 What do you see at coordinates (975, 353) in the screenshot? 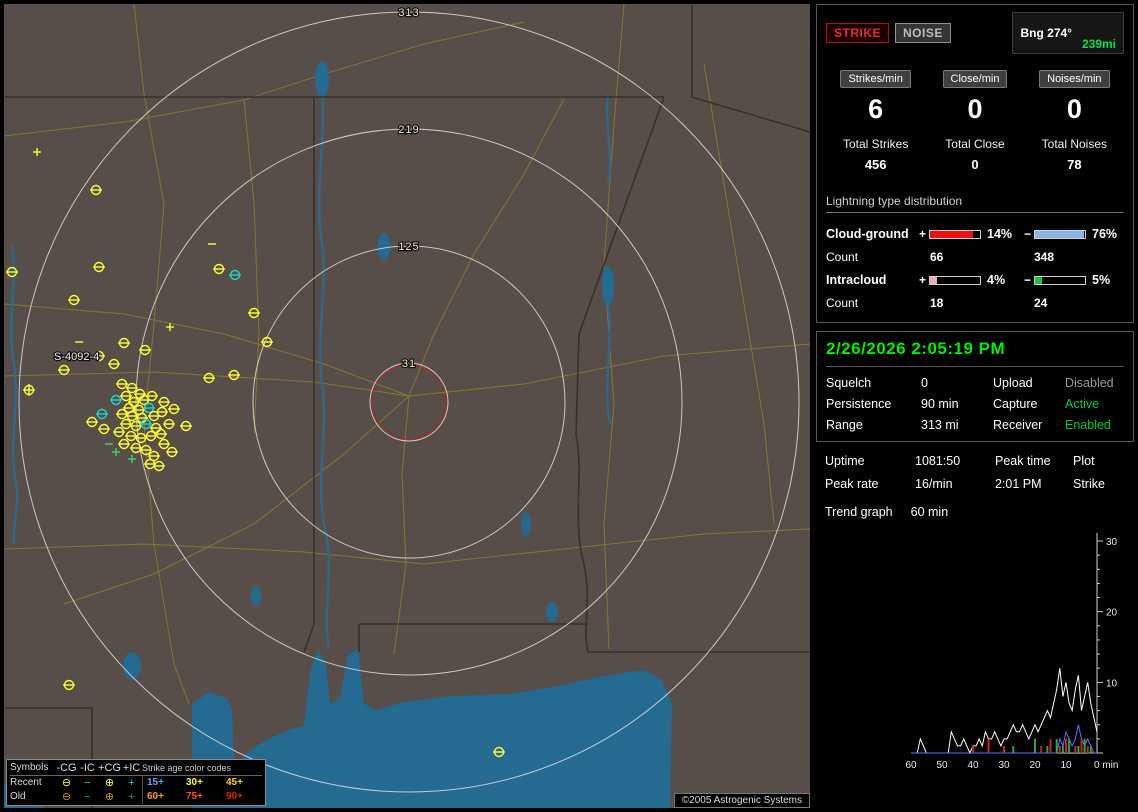
I see `datetime-display: 2/26/2026 2:05:19 PM` at bounding box center [975, 353].